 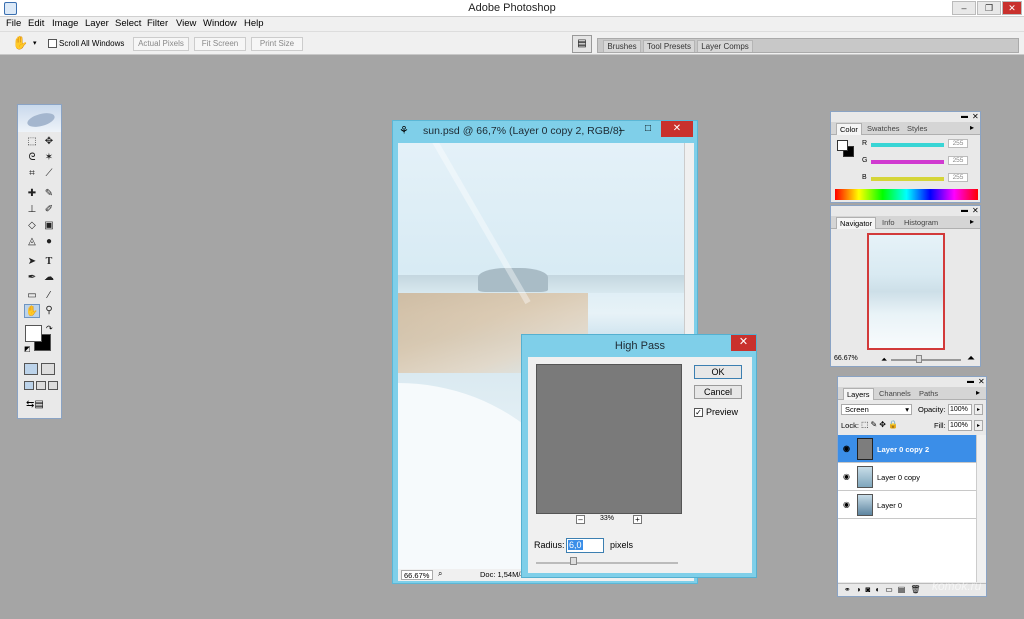 What do you see at coordinates (13, 23) in the screenshot?
I see `menu-file: File` at bounding box center [13, 23].